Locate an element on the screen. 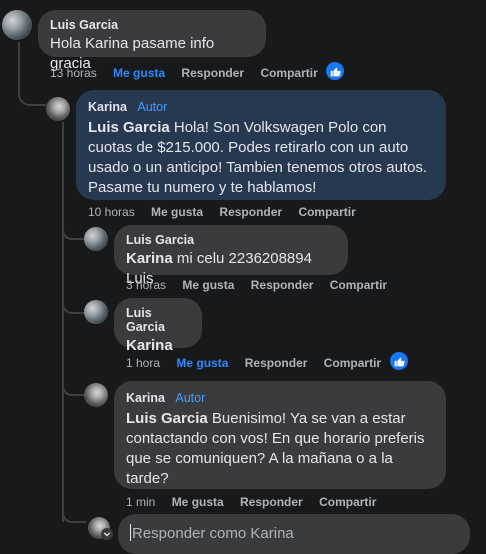  comment-actions: 1 hora Me gusta Responder Compartir is located at coordinates (260, 363).